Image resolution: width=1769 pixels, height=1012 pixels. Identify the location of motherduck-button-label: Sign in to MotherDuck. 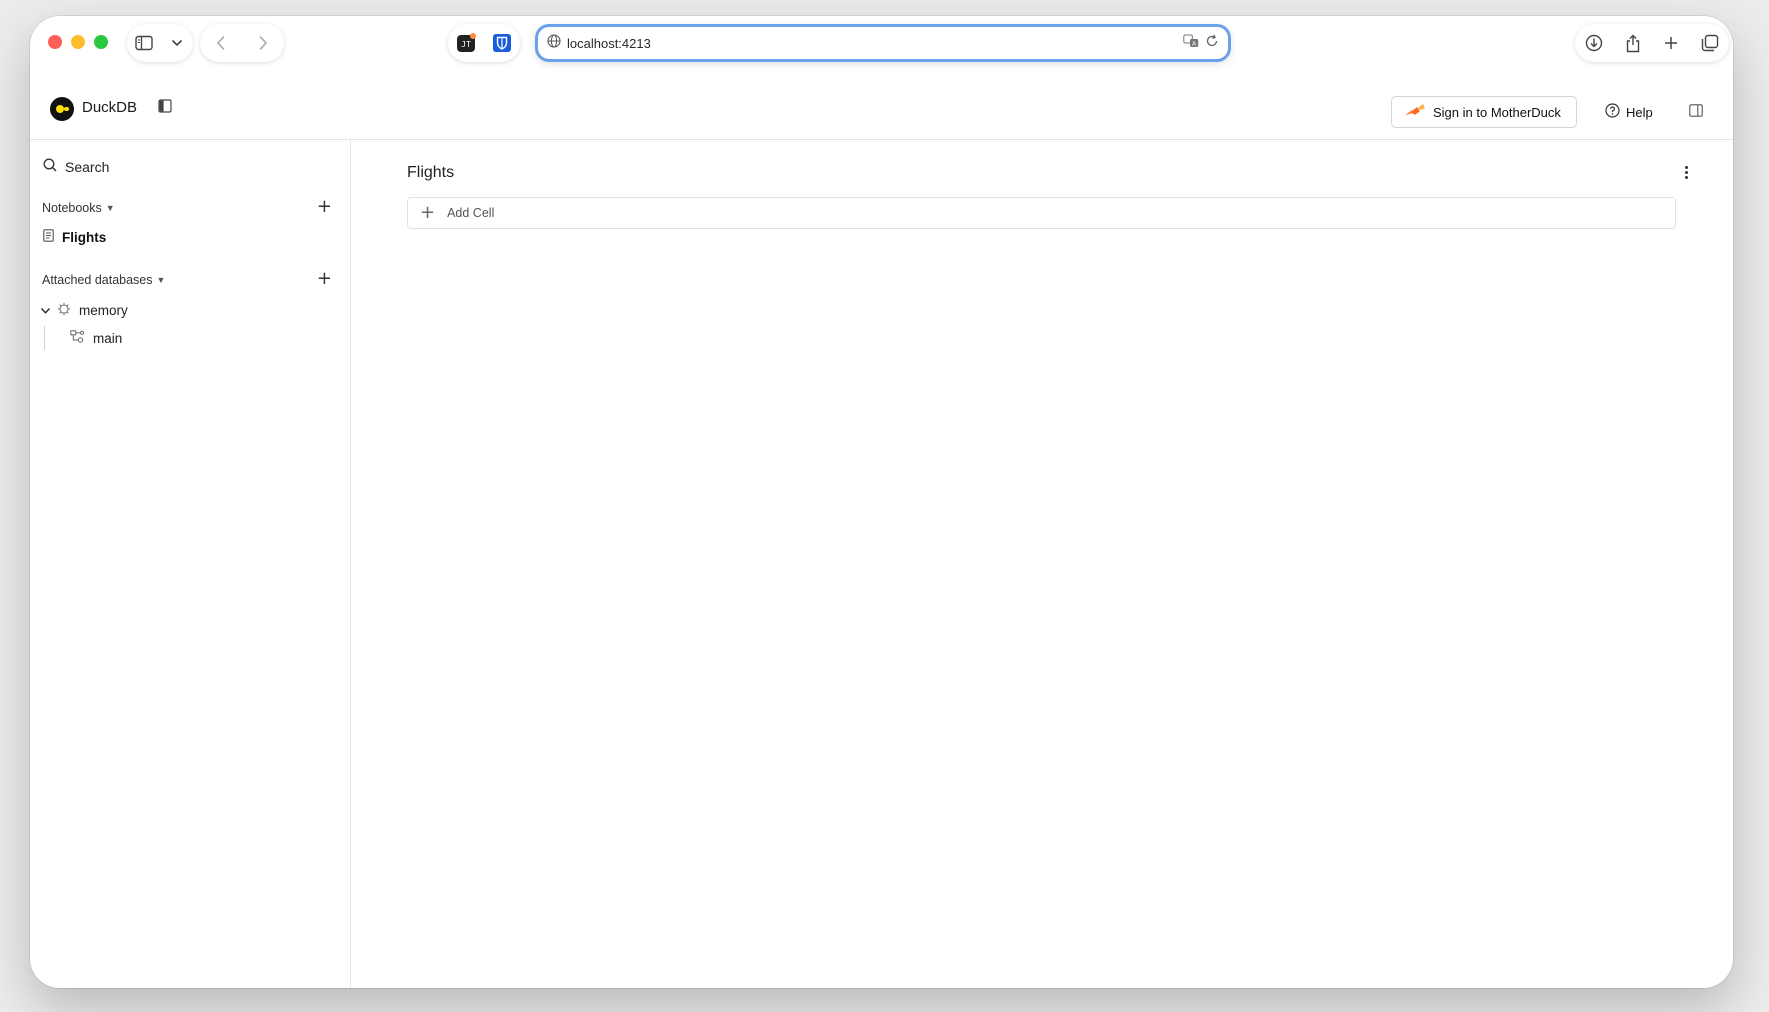
(1497, 112).